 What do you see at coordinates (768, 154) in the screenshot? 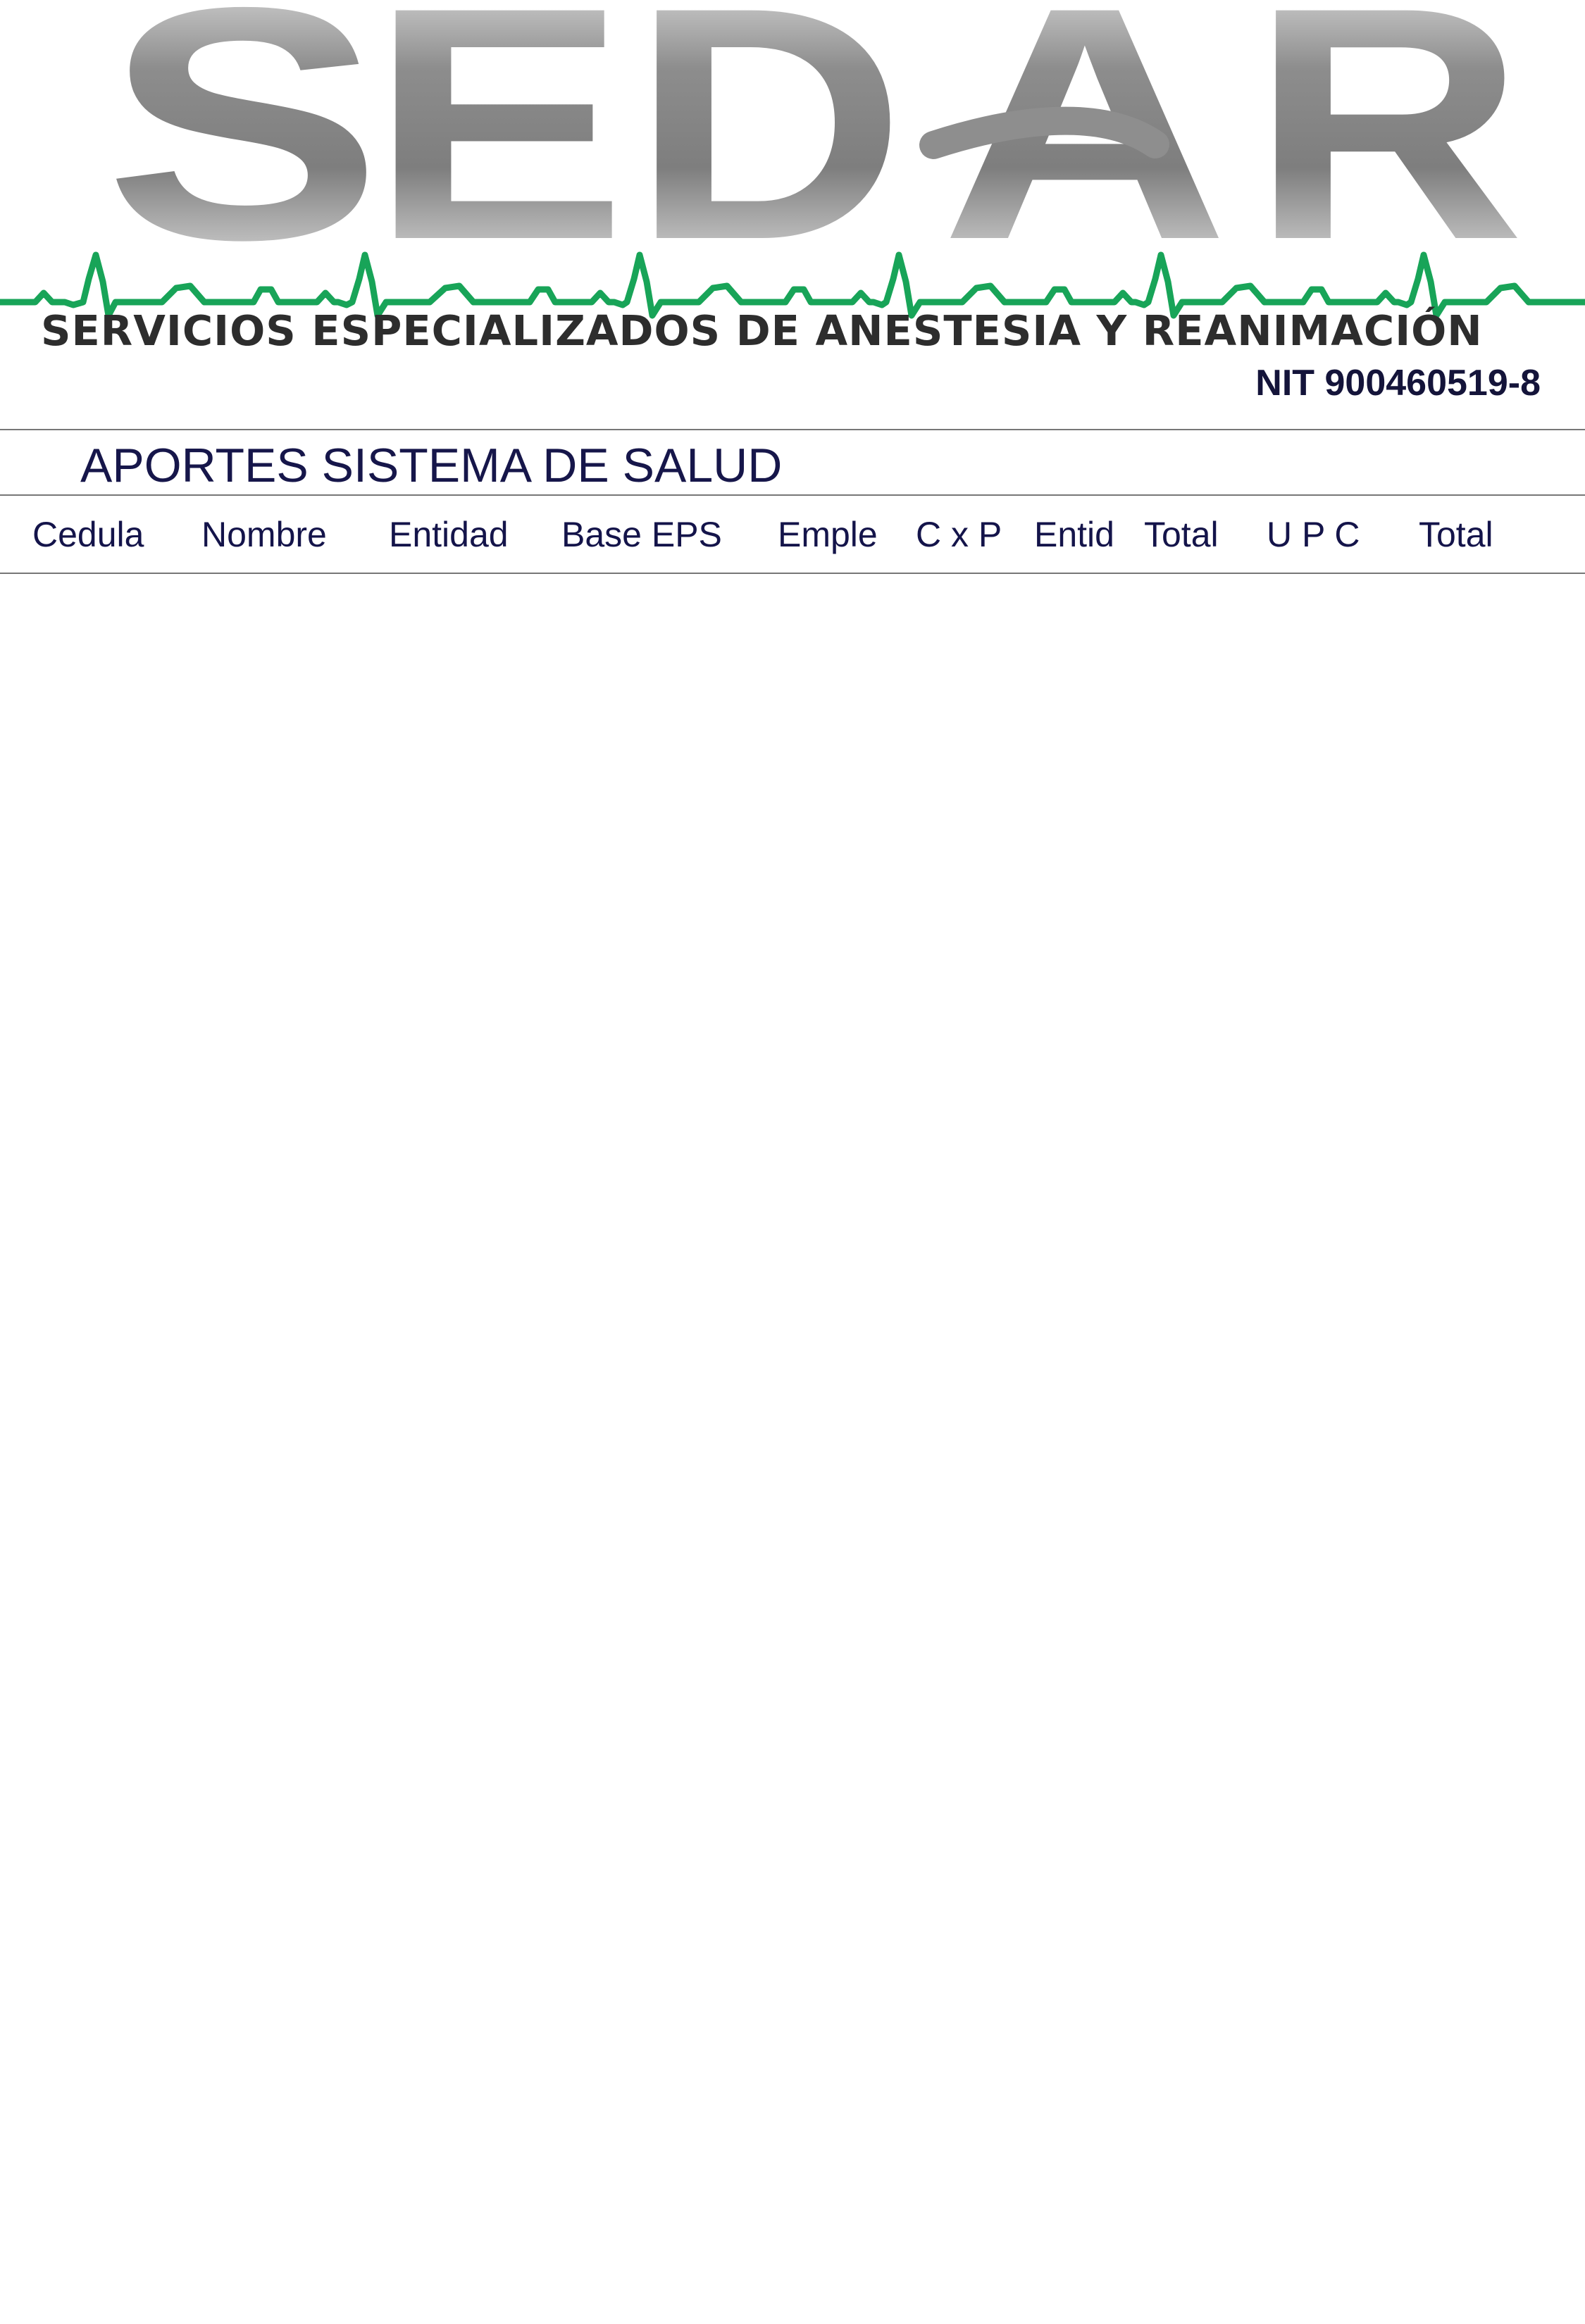
I see `logo-letter-d: D` at bounding box center [768, 154].